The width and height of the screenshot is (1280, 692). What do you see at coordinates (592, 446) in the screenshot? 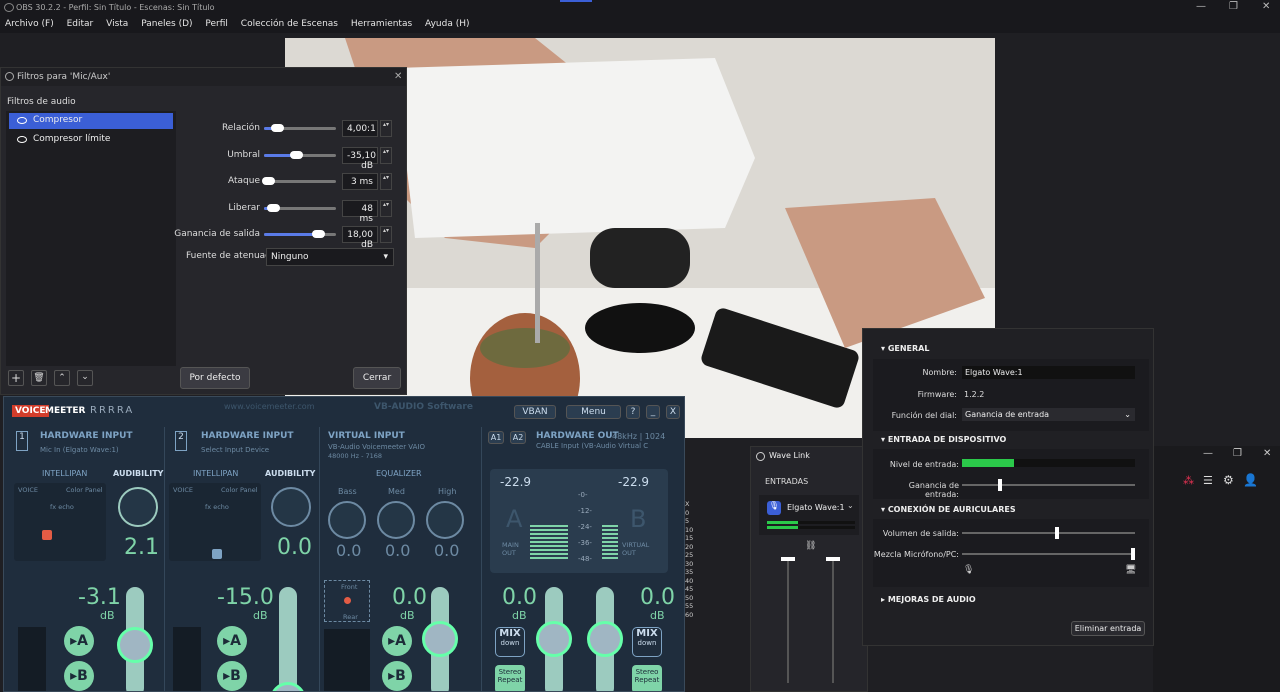
I see `hwout-device: CABLE Input (VB-Audio Virtual C` at bounding box center [592, 446].